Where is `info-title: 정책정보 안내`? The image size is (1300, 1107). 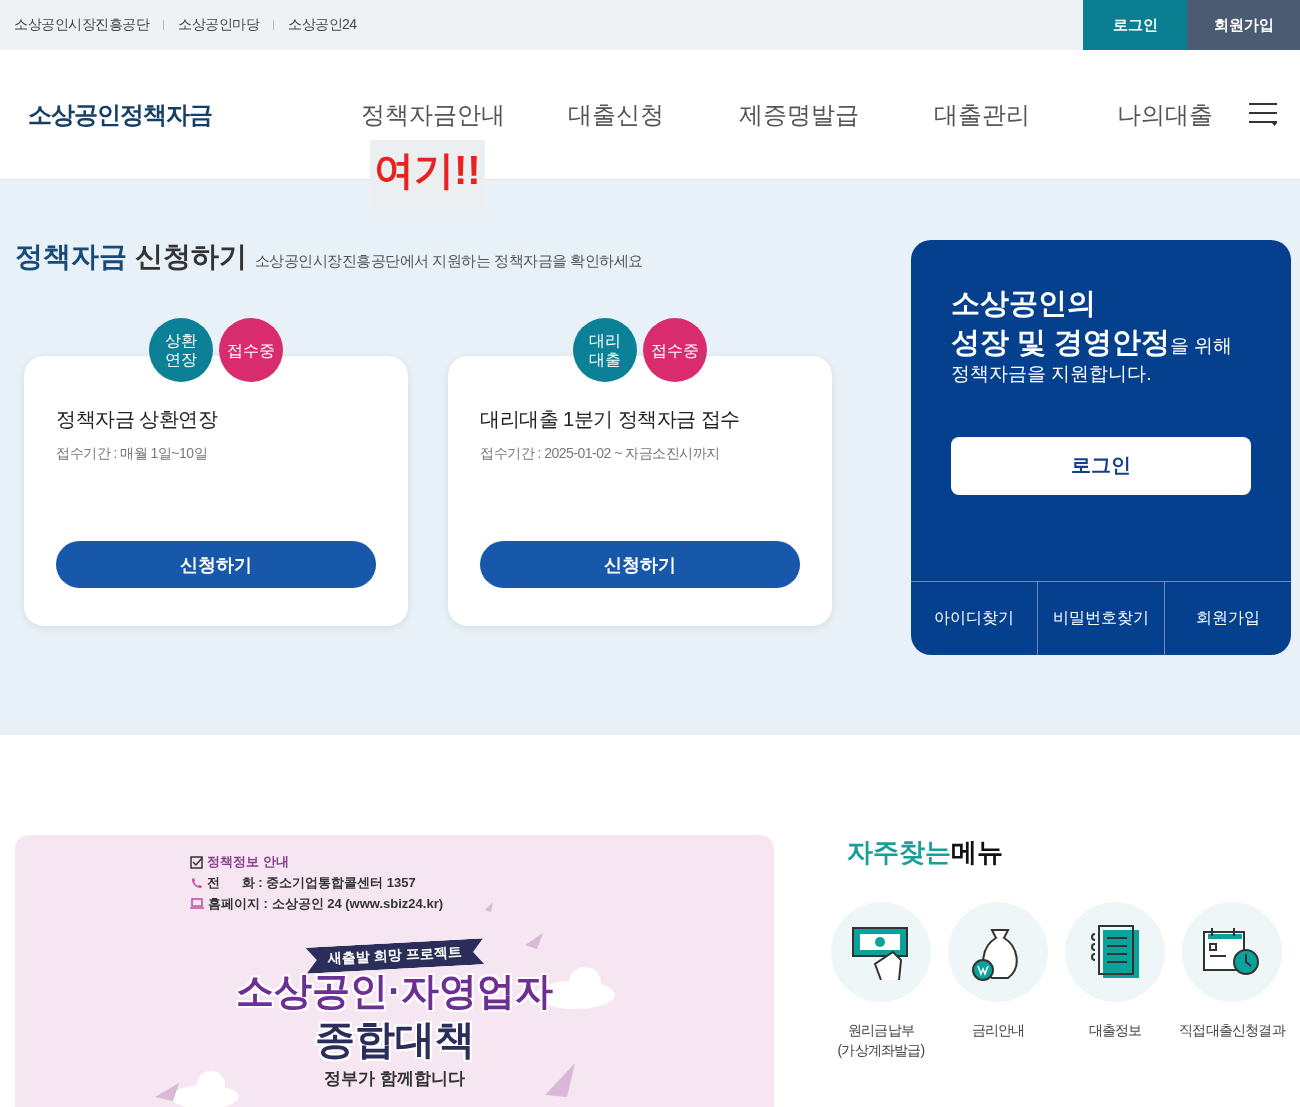
info-title: 정책정보 안내 is located at coordinates (248, 862).